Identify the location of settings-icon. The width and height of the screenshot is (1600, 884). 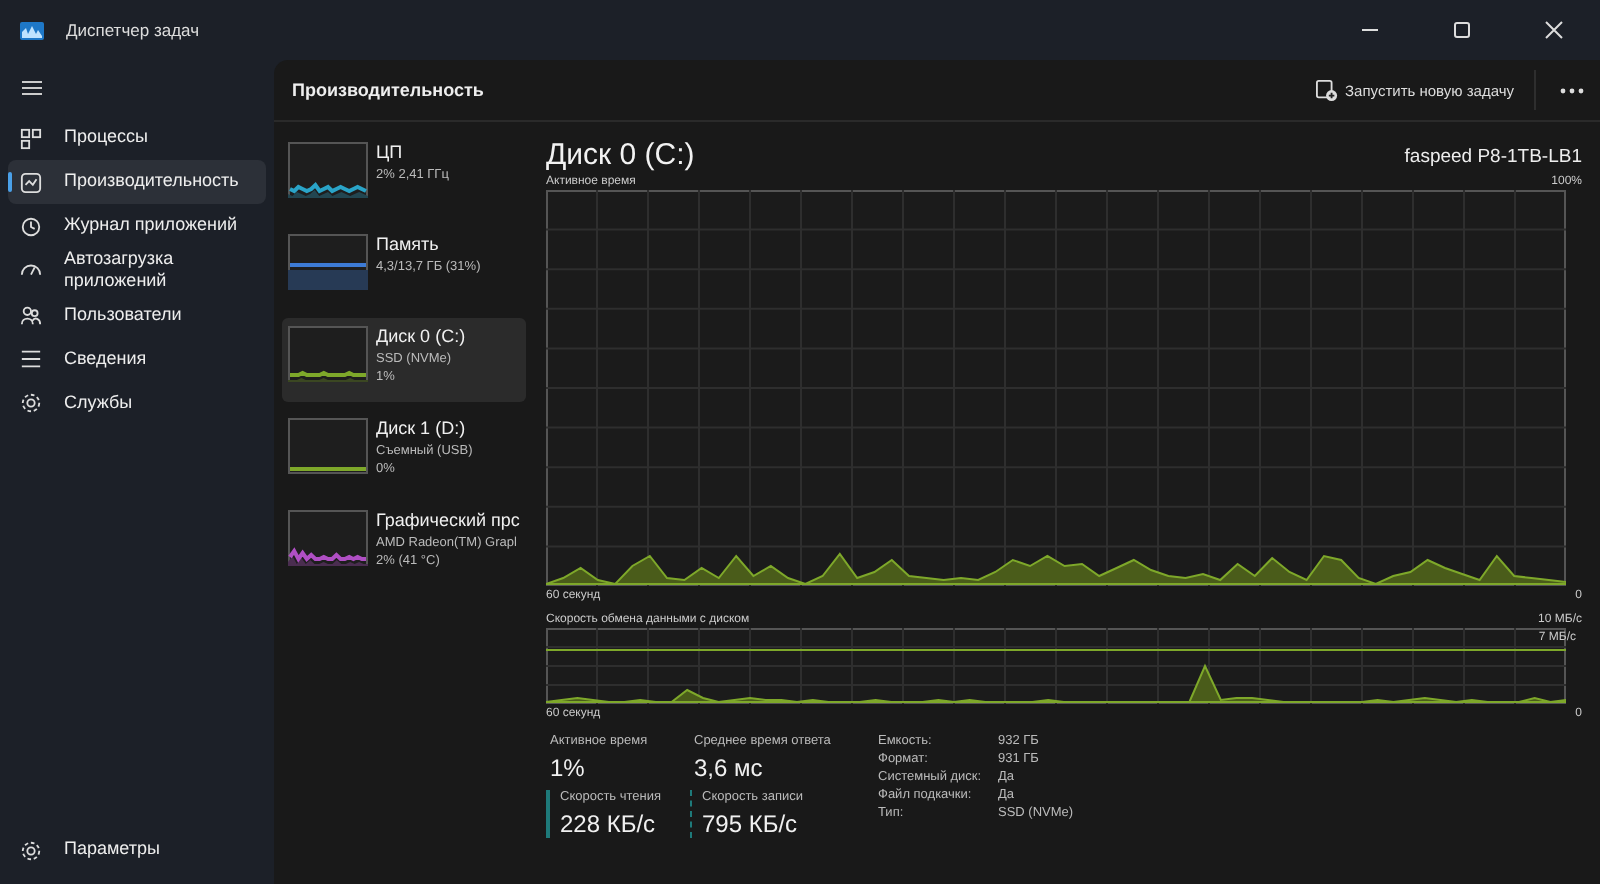
(31, 850).